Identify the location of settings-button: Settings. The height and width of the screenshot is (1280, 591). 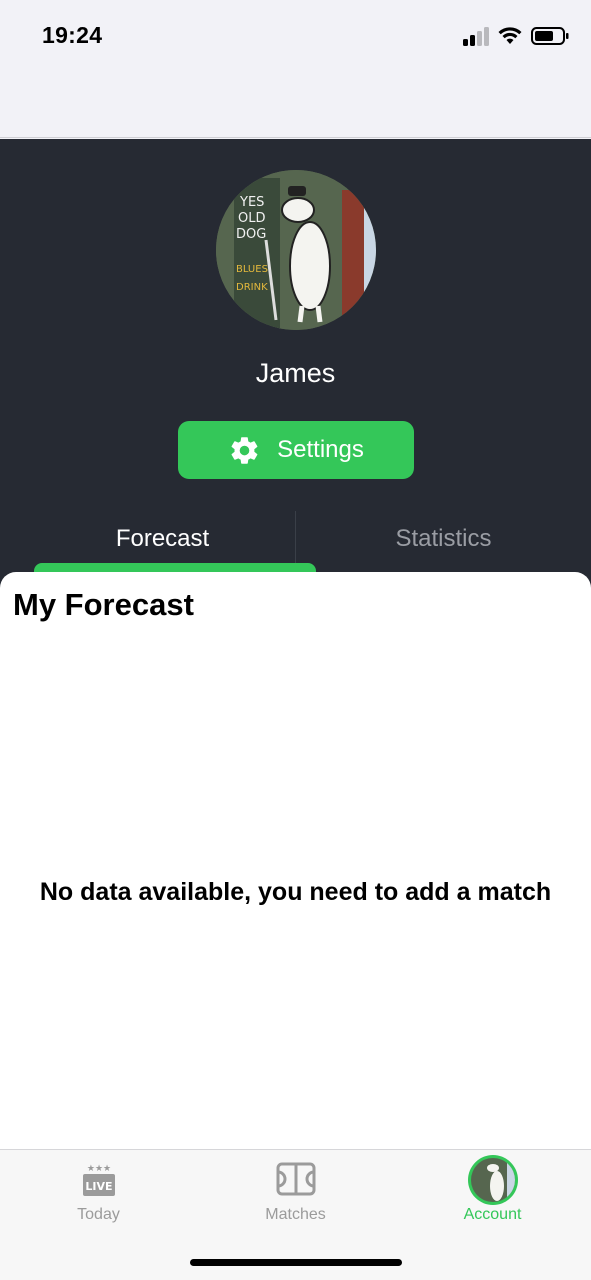
(296, 450).